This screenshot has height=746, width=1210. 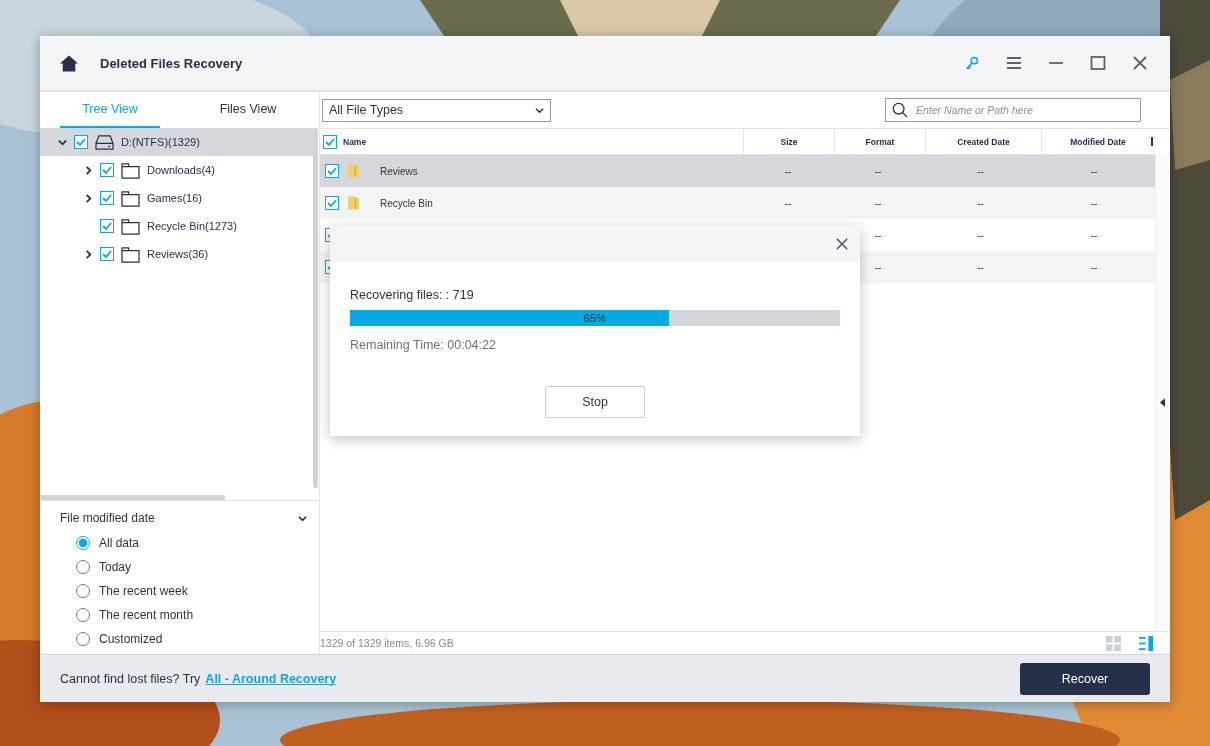 I want to click on tree-label: Games(16), so click(x=175, y=198).